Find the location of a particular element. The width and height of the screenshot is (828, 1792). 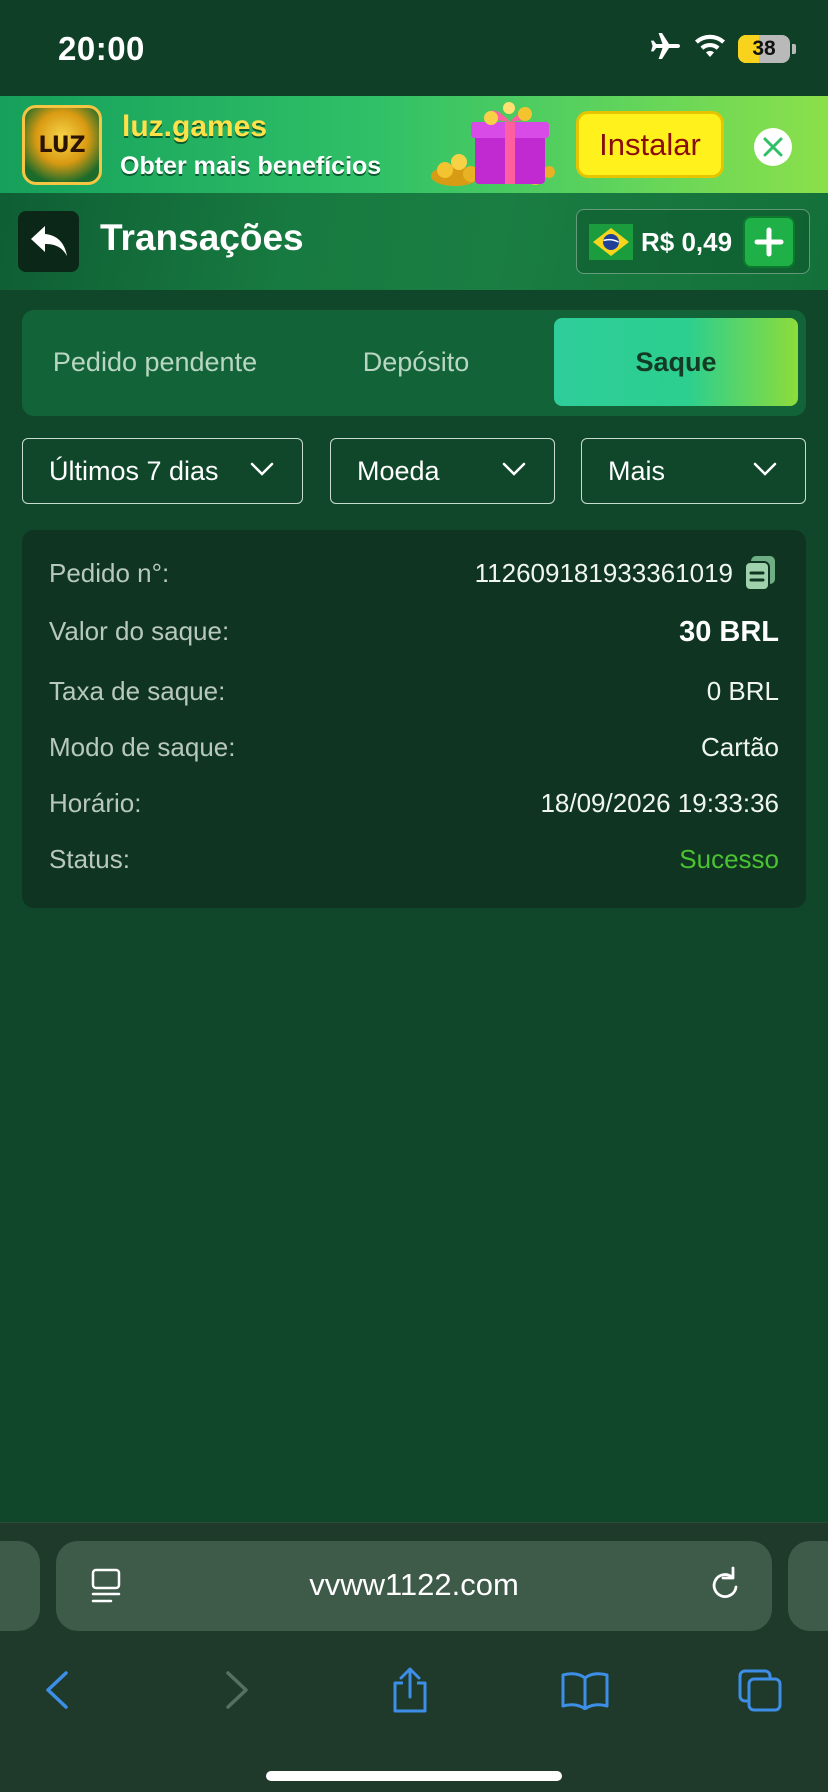

back-button is located at coordinates (48, 241).